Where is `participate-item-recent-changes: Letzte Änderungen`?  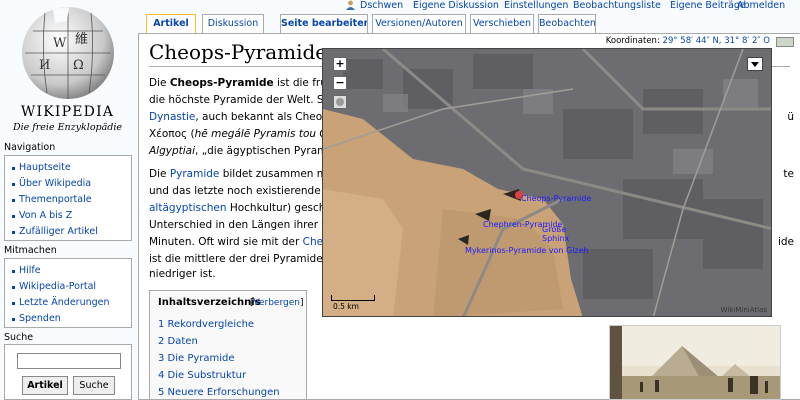
participate-item-recent-changes: Letzte Änderungen is located at coordinates (68, 303).